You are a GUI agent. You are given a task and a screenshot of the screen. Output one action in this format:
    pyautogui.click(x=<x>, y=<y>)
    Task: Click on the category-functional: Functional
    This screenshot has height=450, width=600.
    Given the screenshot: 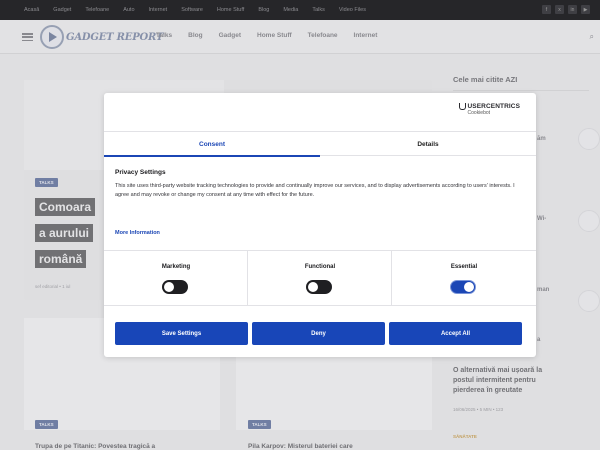 What is the action you would take?
    pyautogui.click(x=320, y=278)
    